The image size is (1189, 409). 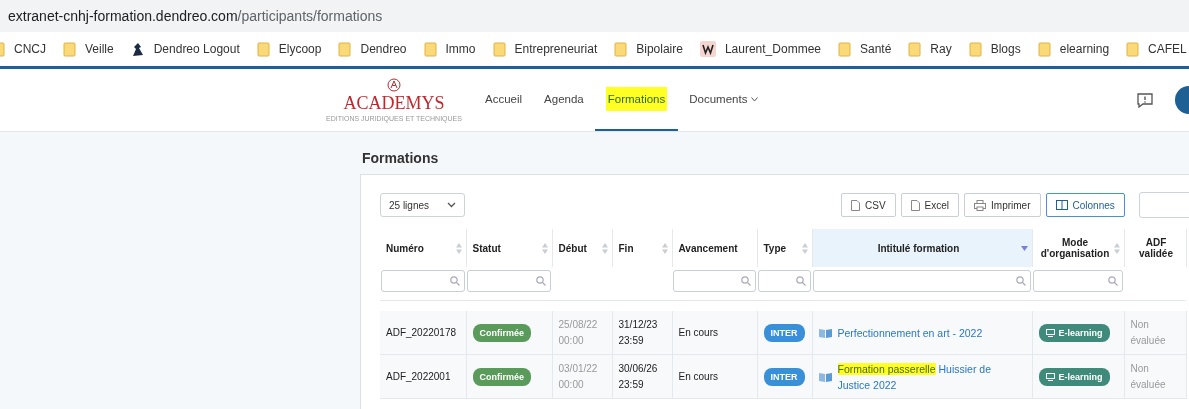 What do you see at coordinates (1085, 205) in the screenshot?
I see `export-button: Colonnes` at bounding box center [1085, 205].